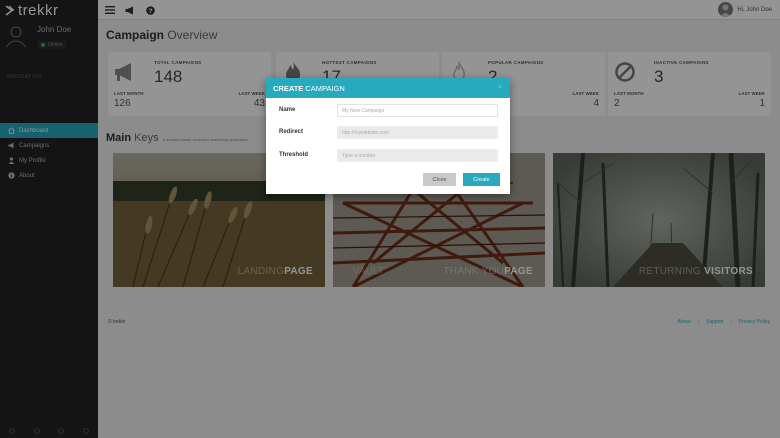 This screenshot has height=438, width=780. Describe the element at coordinates (294, 155) in the screenshot. I see `threshold-label: Threshold` at that location.